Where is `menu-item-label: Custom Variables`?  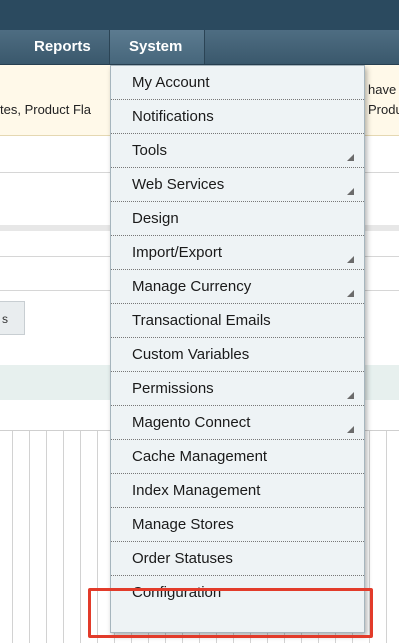
menu-item-label: Custom Variables is located at coordinates (191, 354).